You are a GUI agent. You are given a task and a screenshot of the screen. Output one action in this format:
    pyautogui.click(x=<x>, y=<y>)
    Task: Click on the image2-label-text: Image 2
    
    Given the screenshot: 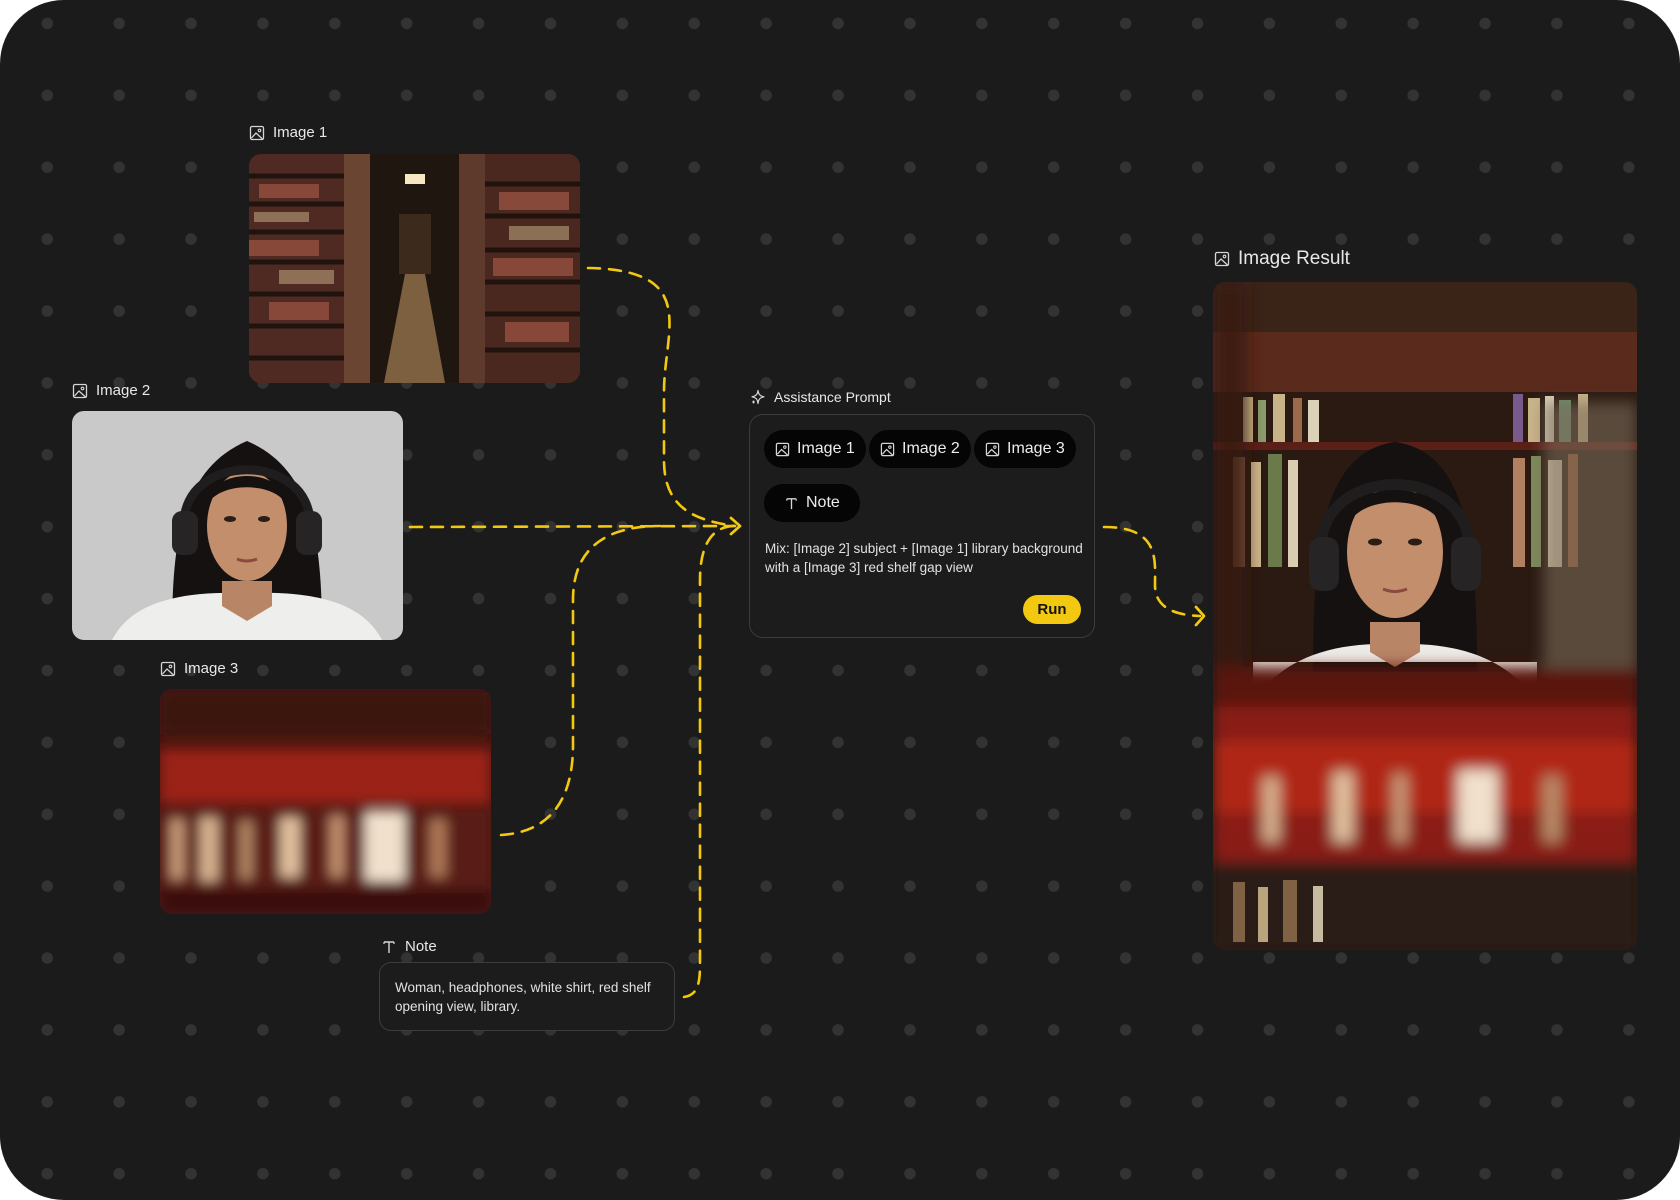 What is the action you would take?
    pyautogui.click(x=123, y=390)
    